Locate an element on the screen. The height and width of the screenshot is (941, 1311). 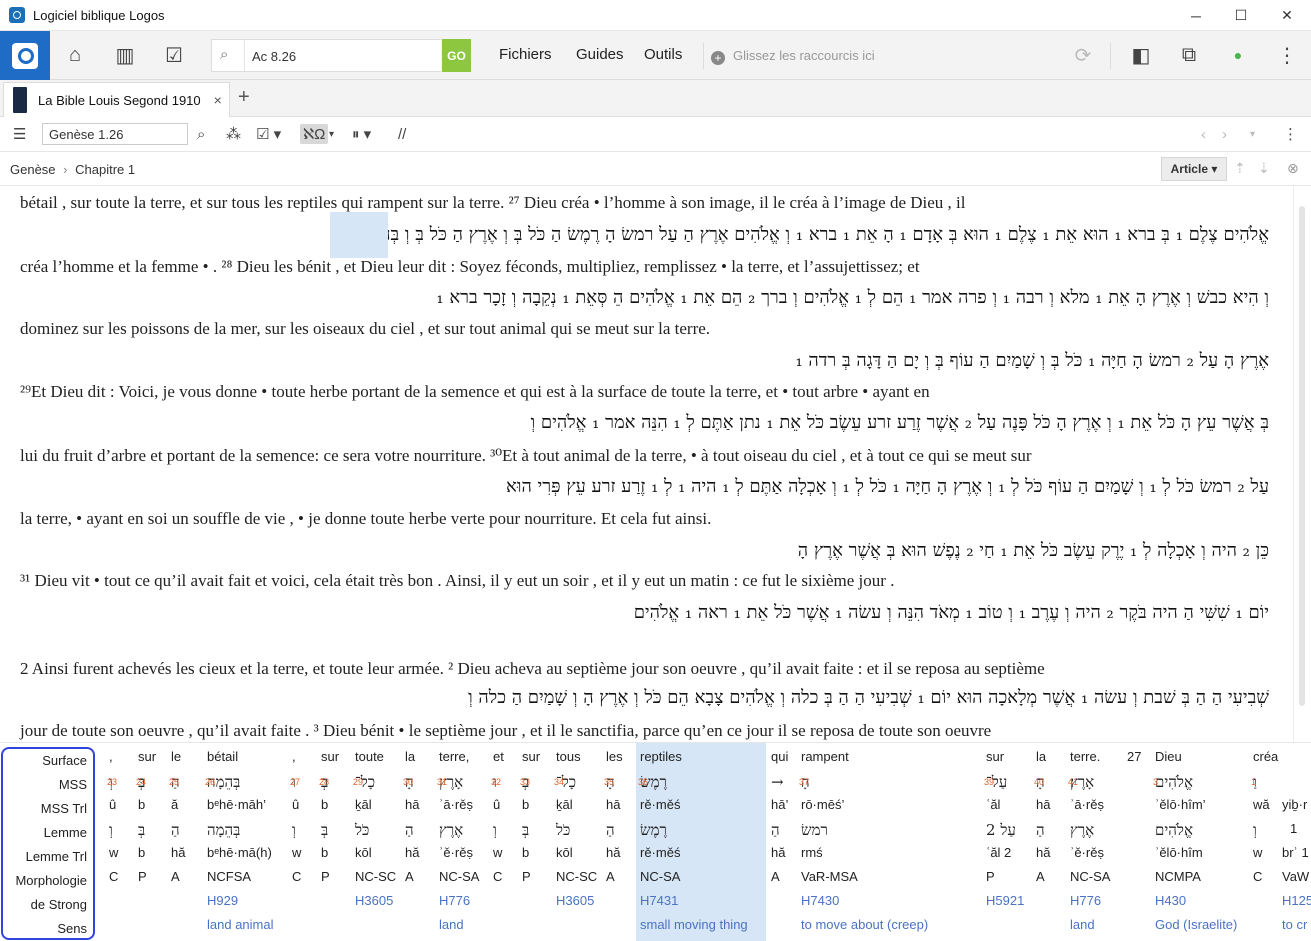
interlinear-surface: reptiles is located at coordinates (661, 756).